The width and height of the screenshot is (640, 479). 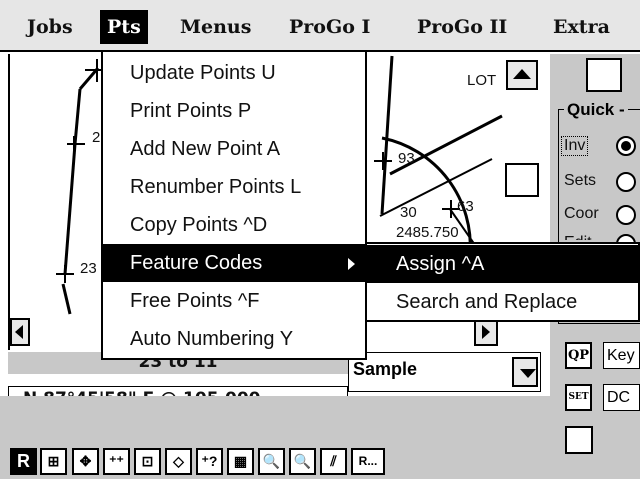 What do you see at coordinates (578, 237) in the screenshot?
I see `quick-option-edit: Edit` at bounding box center [578, 237].